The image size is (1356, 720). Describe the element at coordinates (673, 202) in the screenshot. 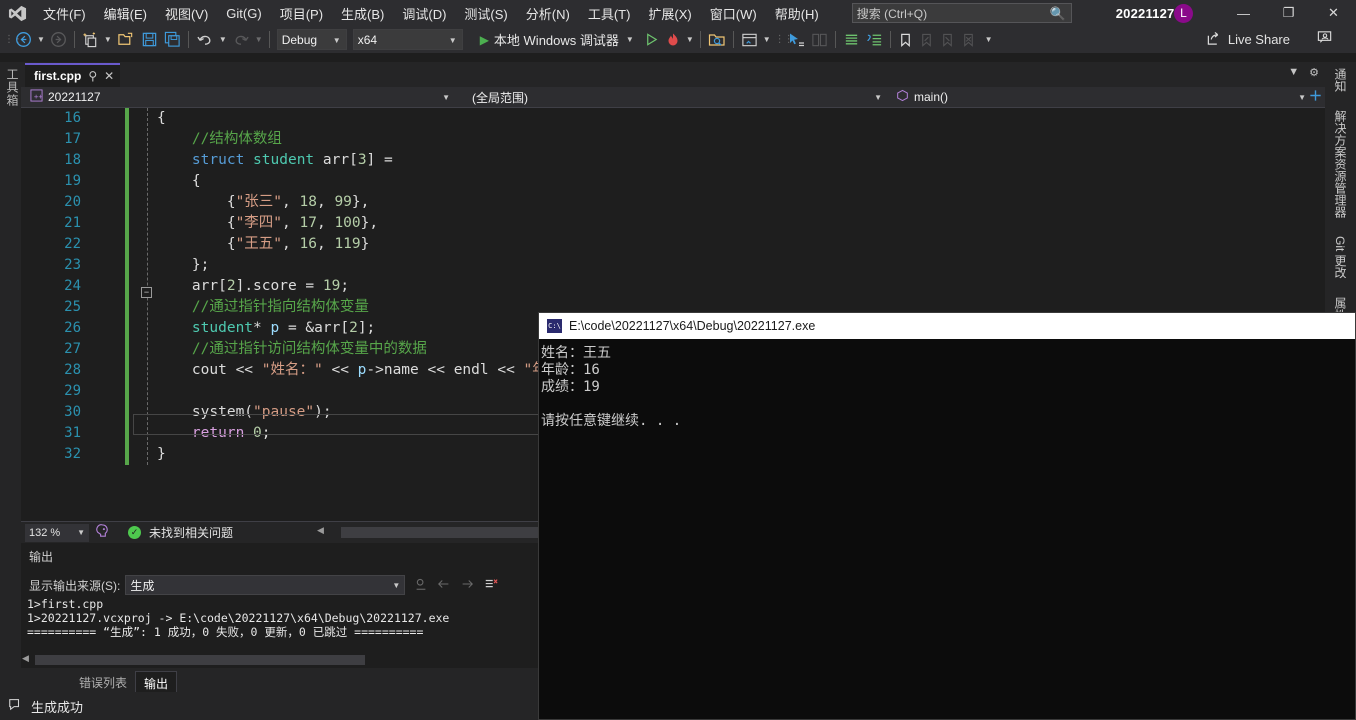

I see `code-line: 20 {"张三", 18, 99},` at that location.